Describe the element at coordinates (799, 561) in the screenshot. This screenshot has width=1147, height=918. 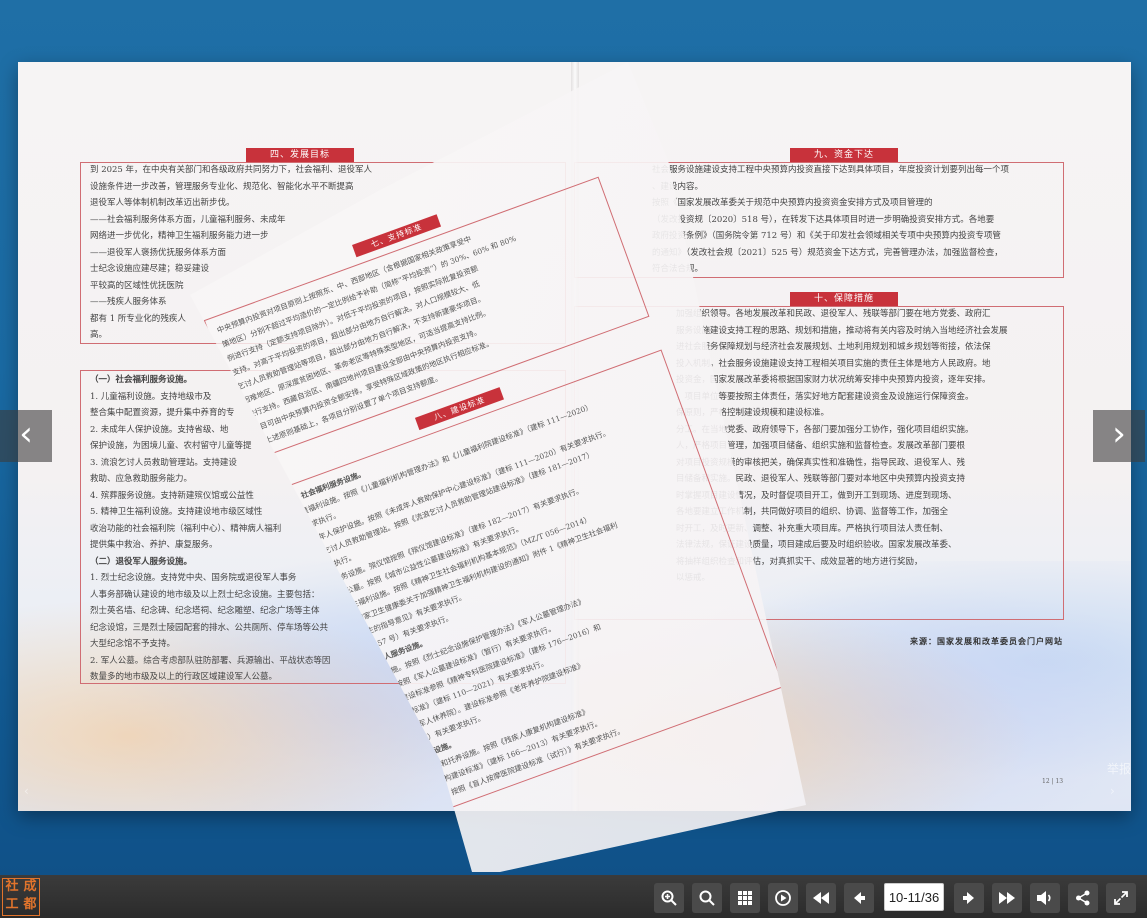
I see `text-line: 将抽样组织检查和评估，对真抓实干、成效显著的地方进行奖励，` at that location.